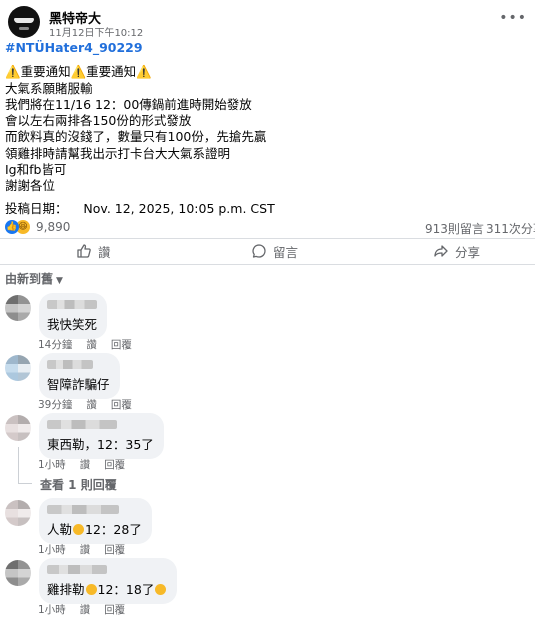 This screenshot has height=621, width=535. I want to click on comment-bubble: 我快笑死, so click(73, 316).